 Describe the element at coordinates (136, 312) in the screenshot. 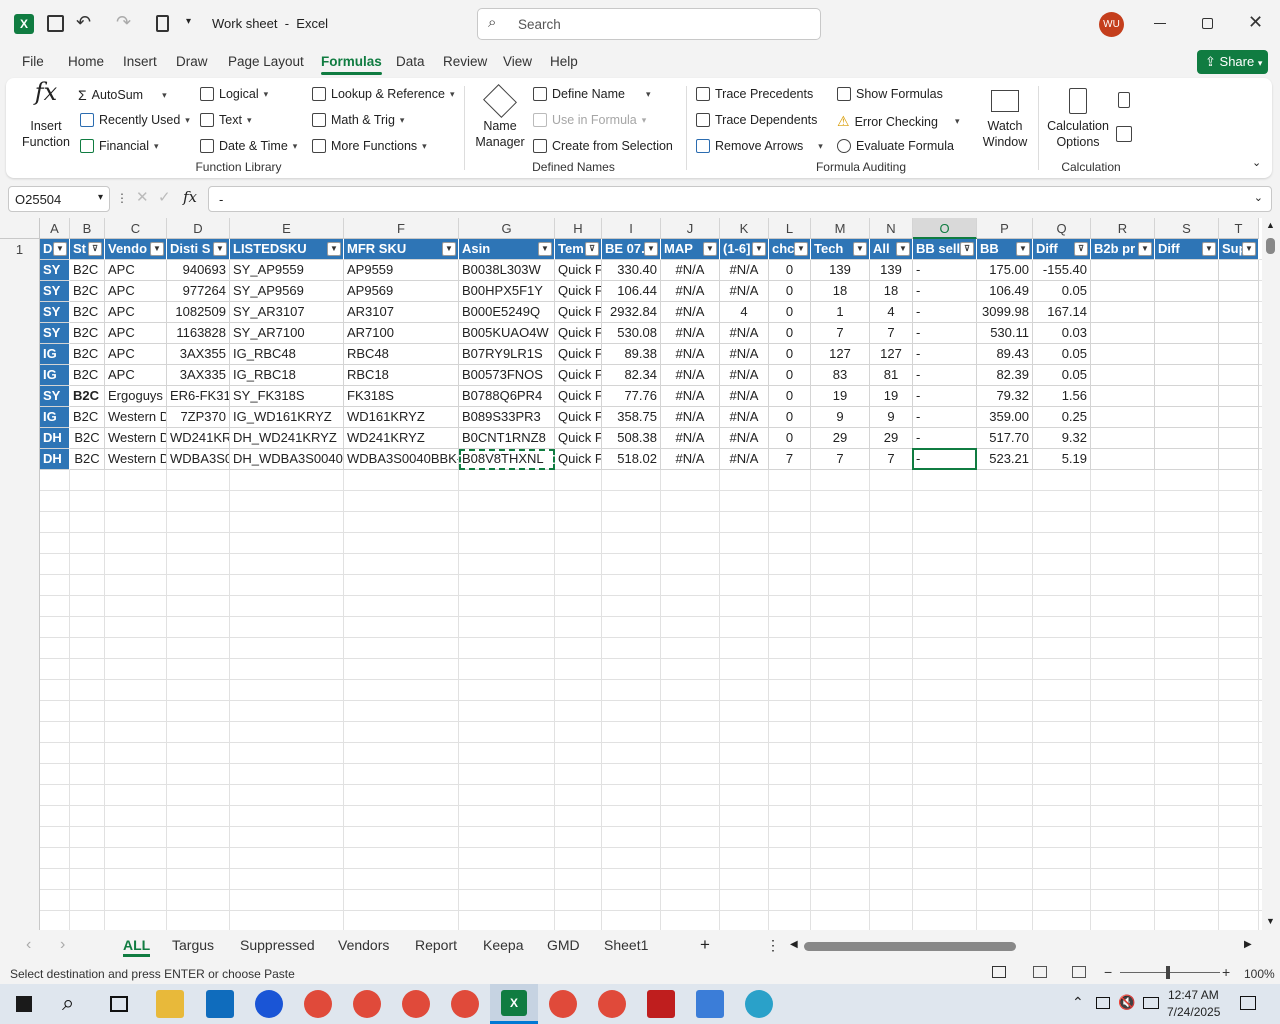

I see `table-cell: APC` at that location.